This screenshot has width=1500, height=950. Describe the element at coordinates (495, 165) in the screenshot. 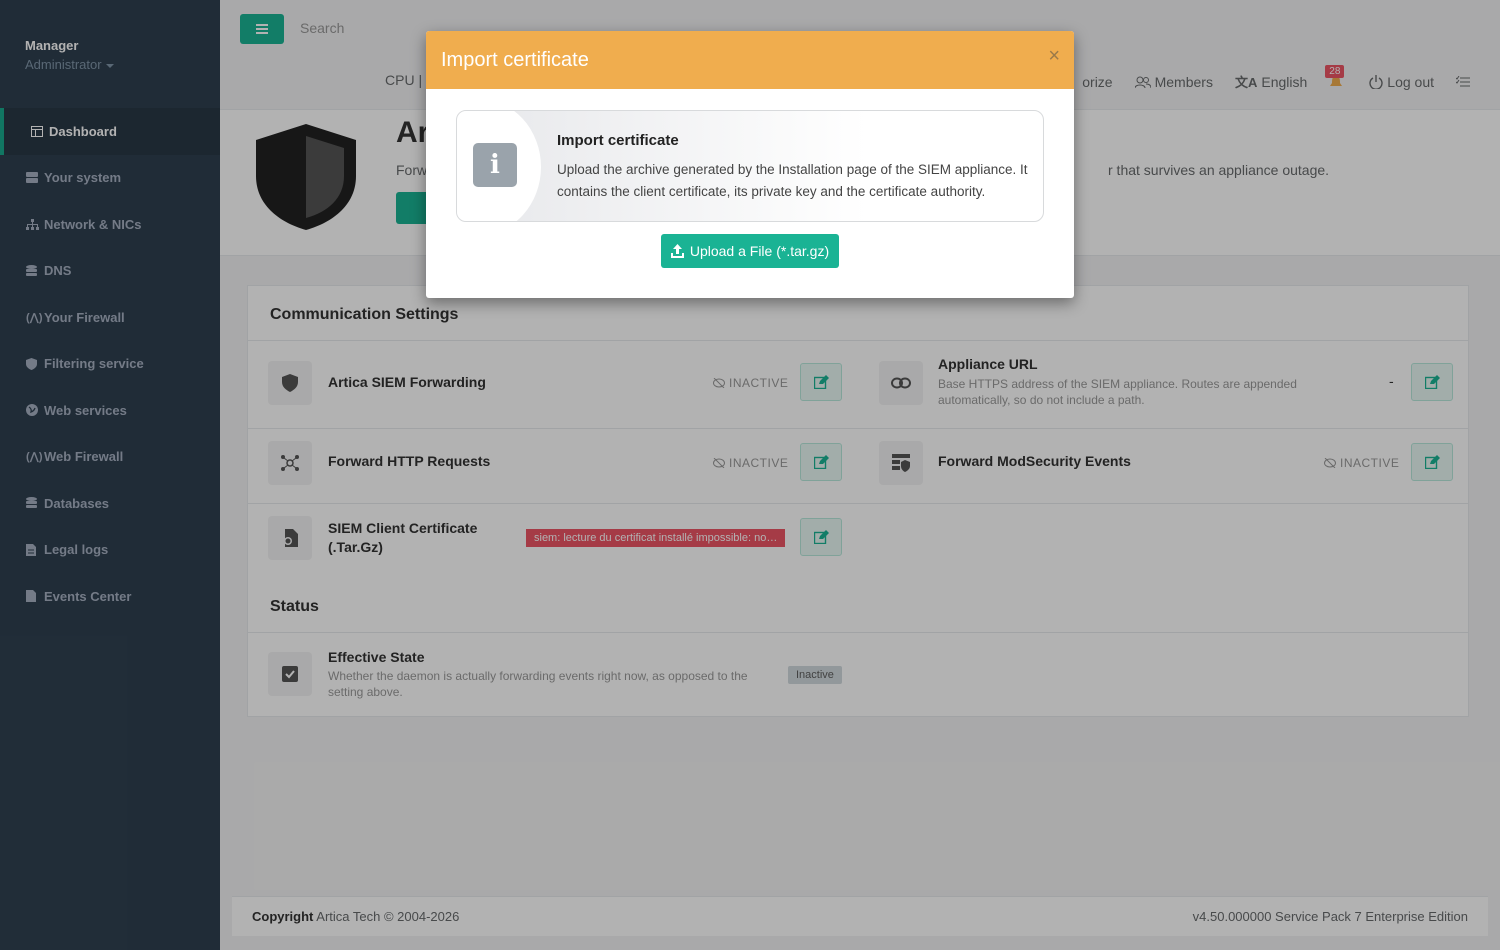

I see `info-icon: i` at that location.